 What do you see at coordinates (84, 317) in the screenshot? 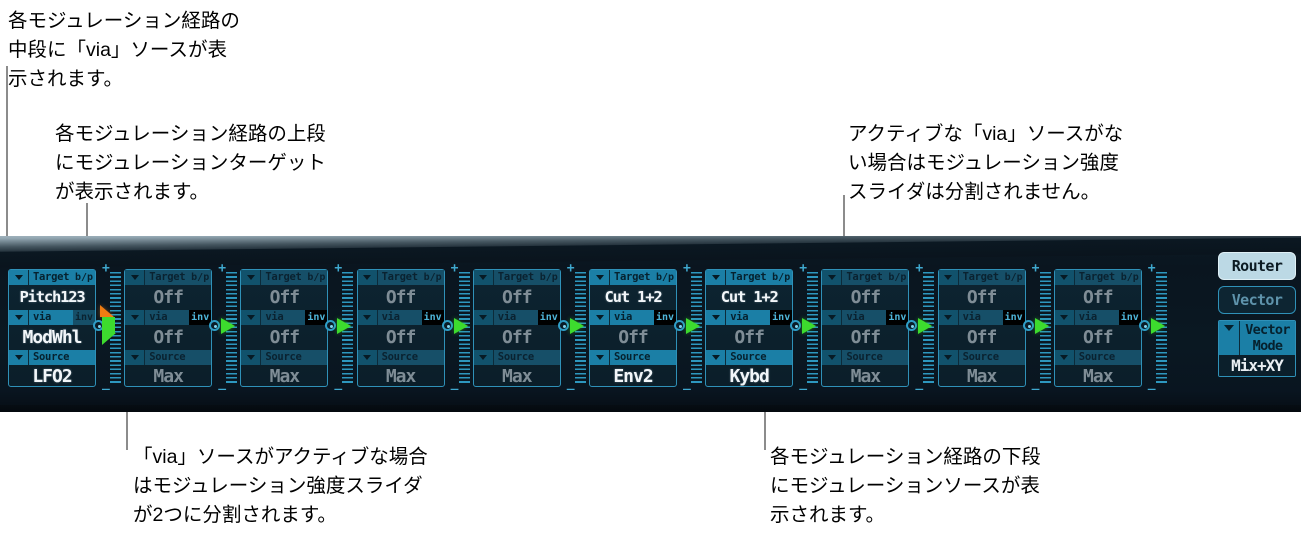
I see `invert-tag-1: inv` at bounding box center [84, 317].